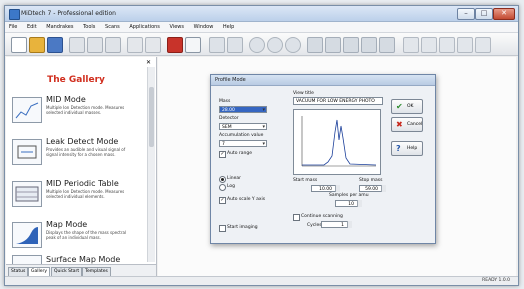  Describe the element at coordinates (144, 27) in the screenshot. I see `menu-applications: Applications` at that location.